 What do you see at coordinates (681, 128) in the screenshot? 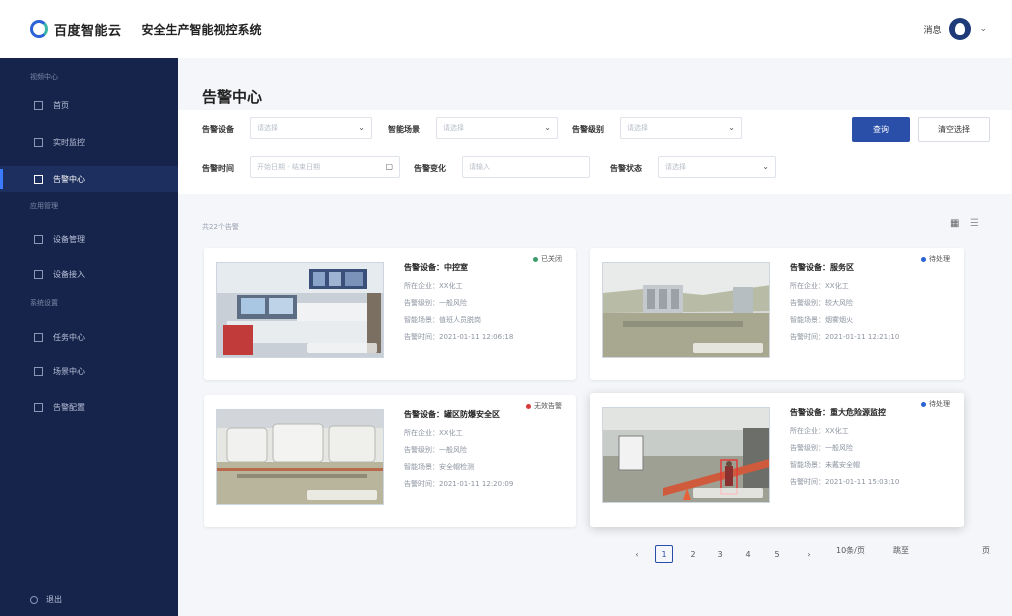
I see `level-select: 请选择 ⌄` at bounding box center [681, 128].